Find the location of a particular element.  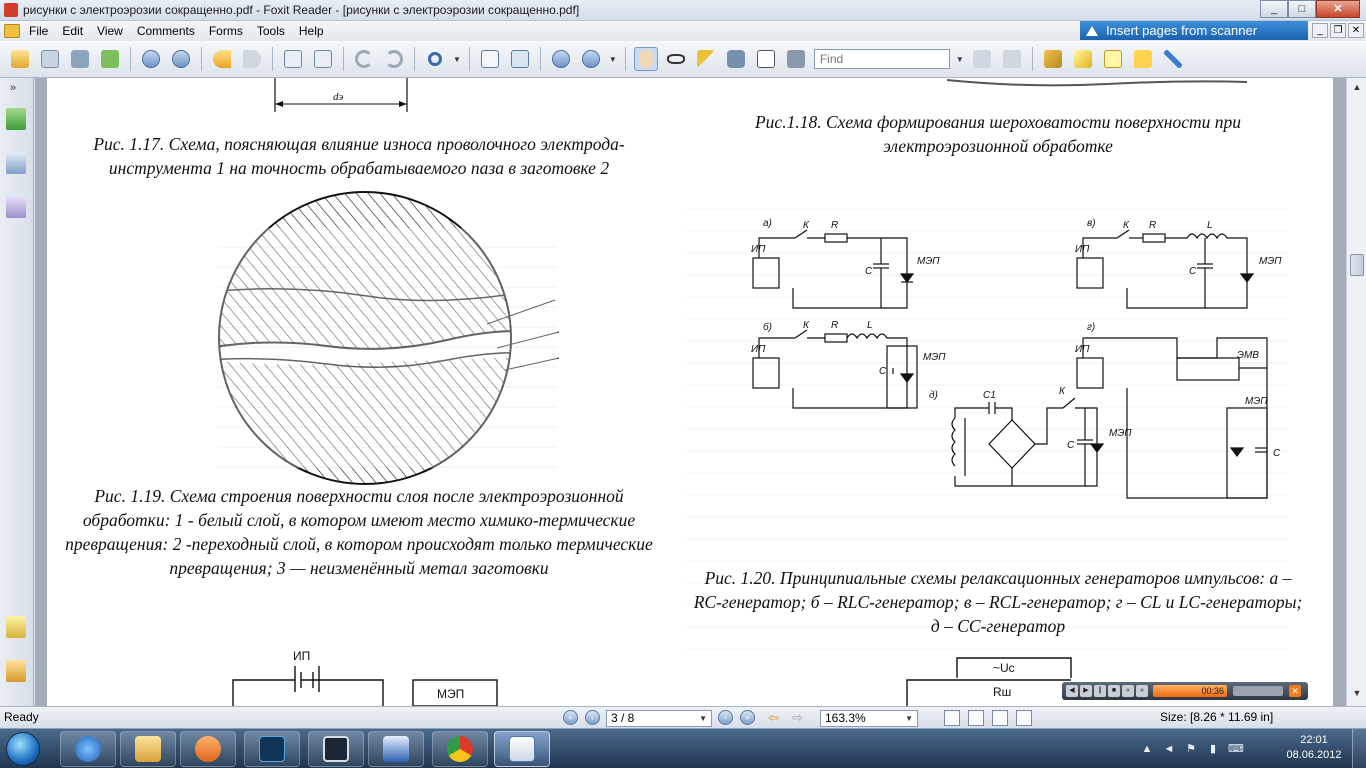

document-window-controls: _ ❐ ✕ is located at coordinates (1338, 30).